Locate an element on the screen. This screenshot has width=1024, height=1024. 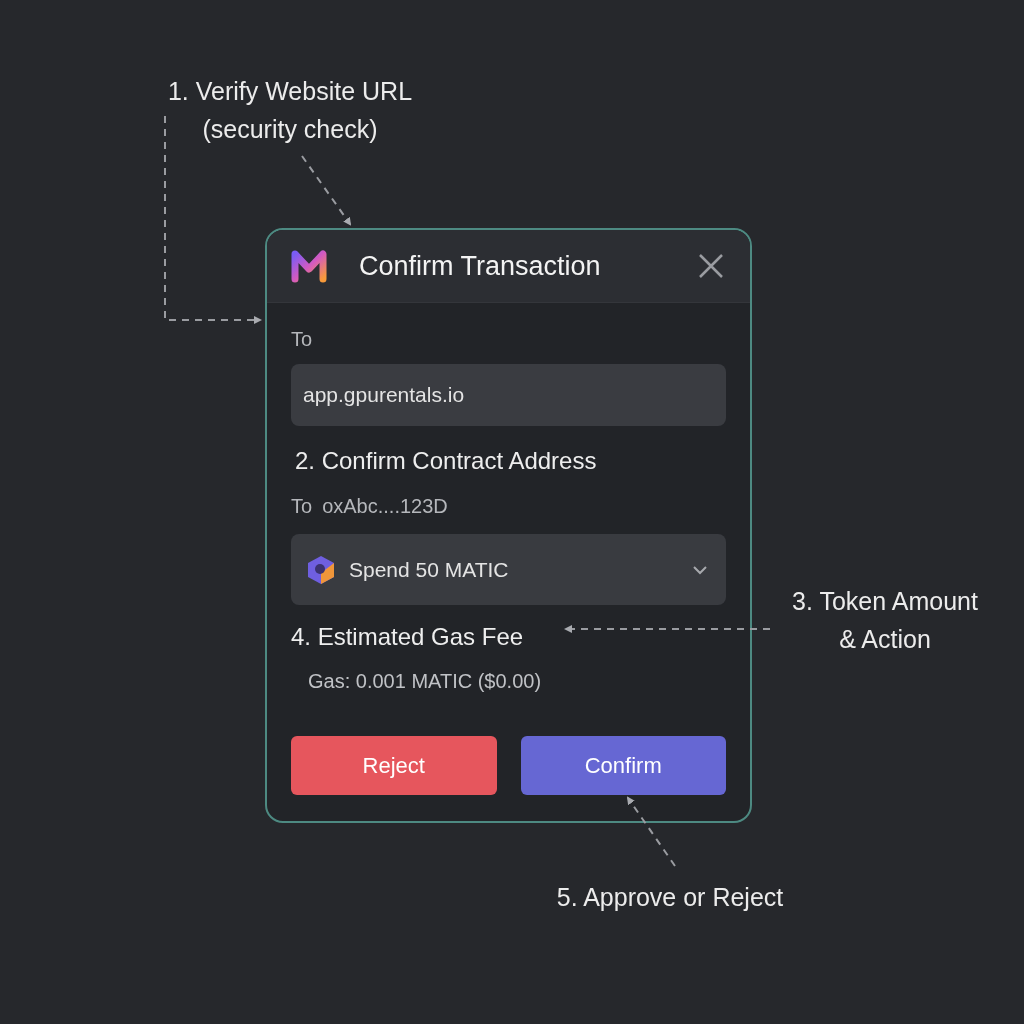
section-heading: 4. Estimated Gas Fee is located at coordinates (407, 637).